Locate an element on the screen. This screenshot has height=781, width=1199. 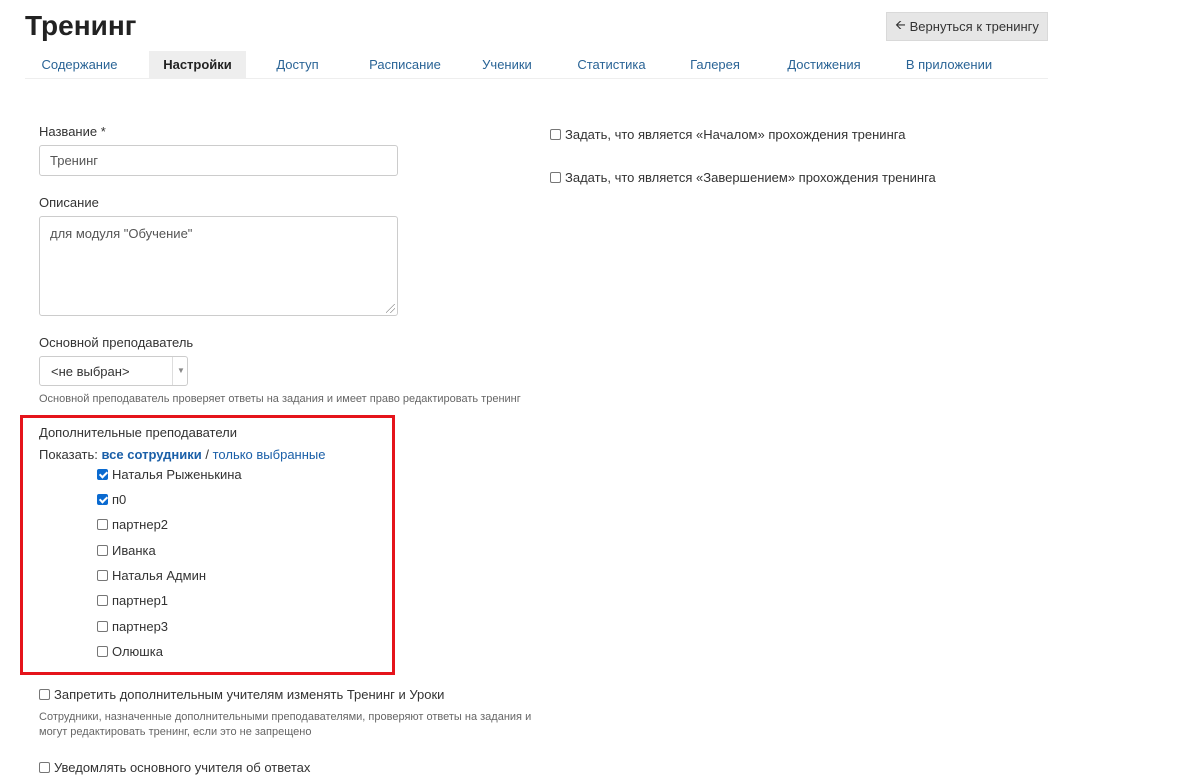
set-start-checkbox is located at coordinates (555, 134).